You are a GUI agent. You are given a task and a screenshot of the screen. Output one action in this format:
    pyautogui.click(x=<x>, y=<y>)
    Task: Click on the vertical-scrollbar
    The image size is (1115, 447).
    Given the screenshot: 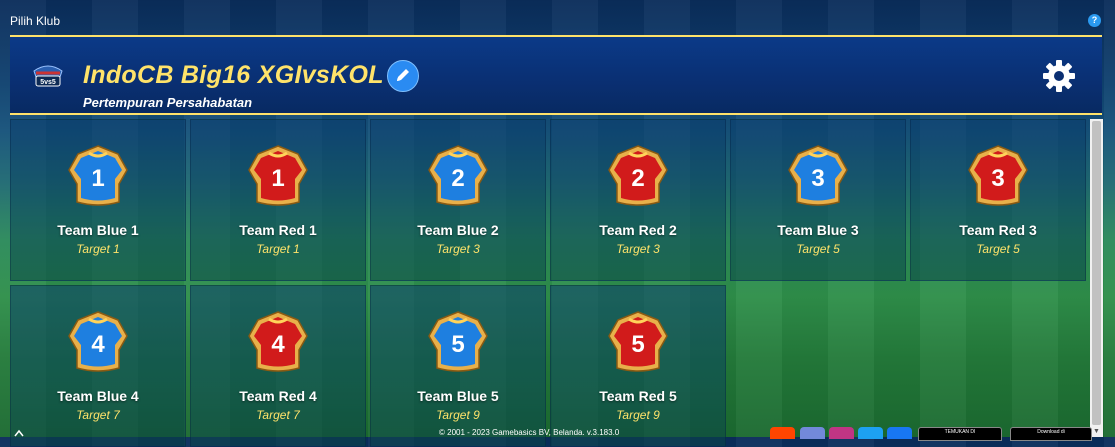 What is the action you would take?
    pyautogui.click(x=1096, y=274)
    